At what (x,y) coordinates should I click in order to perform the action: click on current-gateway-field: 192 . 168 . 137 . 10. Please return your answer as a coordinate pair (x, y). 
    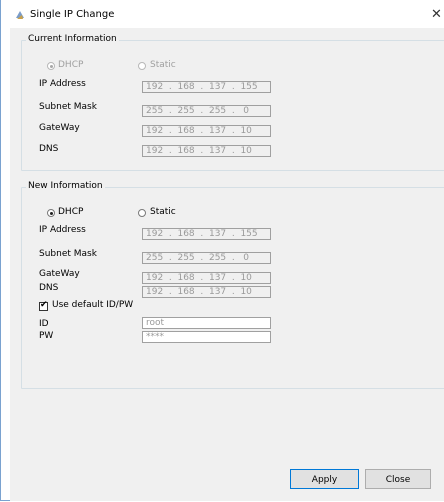
    Looking at the image, I should click on (206, 131).